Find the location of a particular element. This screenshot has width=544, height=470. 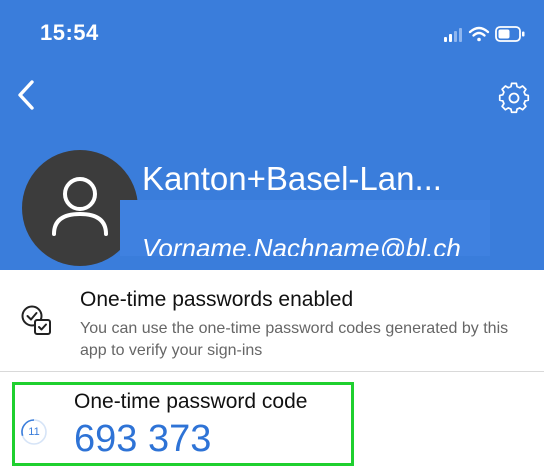

otp-code-label: One-time password code is located at coordinates (191, 401).